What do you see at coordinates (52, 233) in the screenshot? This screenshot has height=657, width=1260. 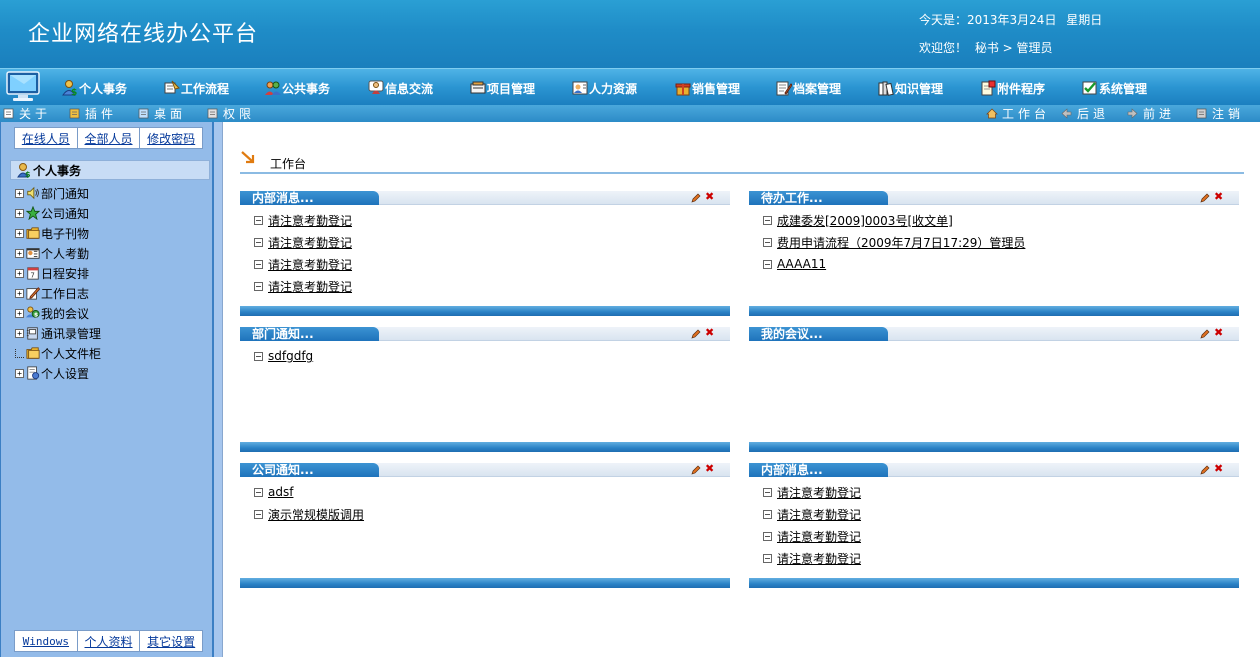 I see `tree-item-3: + 电子刊物` at bounding box center [52, 233].